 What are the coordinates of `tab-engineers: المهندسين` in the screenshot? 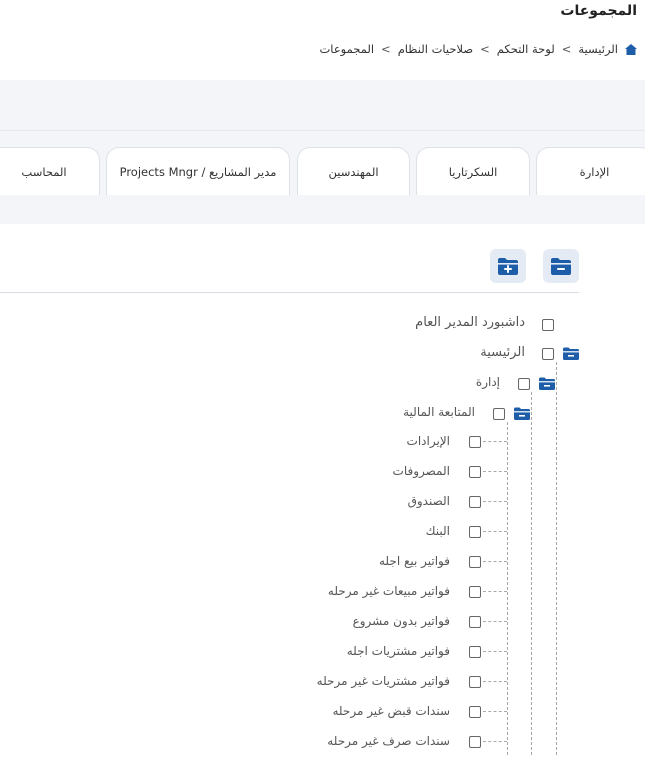 It's located at (353, 171).